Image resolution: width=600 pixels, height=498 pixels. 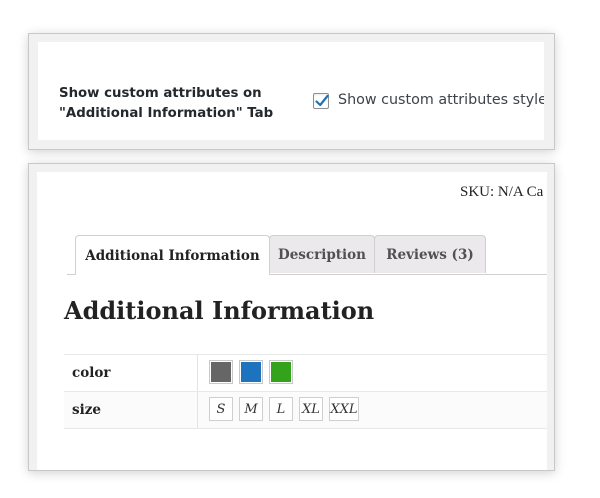 What do you see at coordinates (322, 254) in the screenshot?
I see `tab-description: Description` at bounding box center [322, 254].